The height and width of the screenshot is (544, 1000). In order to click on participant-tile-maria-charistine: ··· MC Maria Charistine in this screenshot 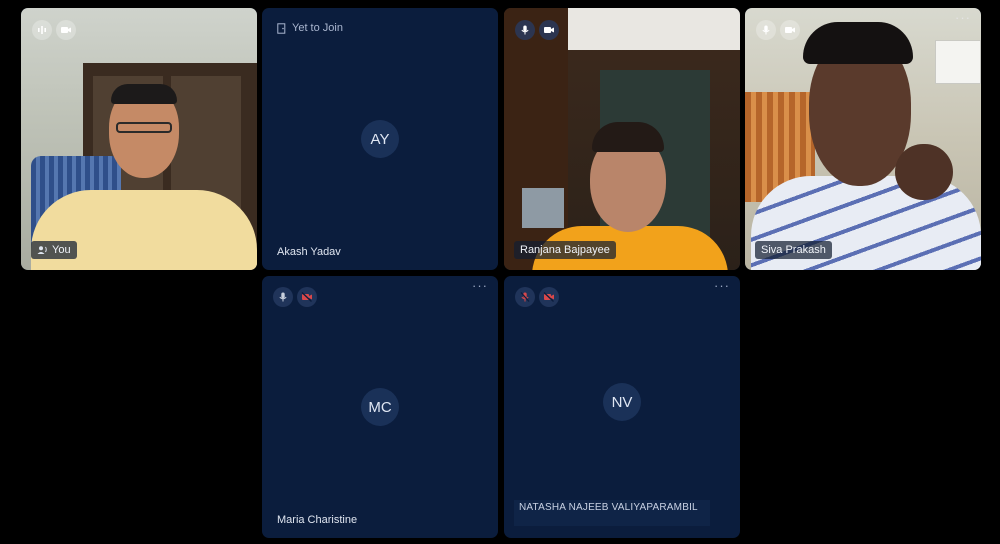, I will do `click(380, 407)`.